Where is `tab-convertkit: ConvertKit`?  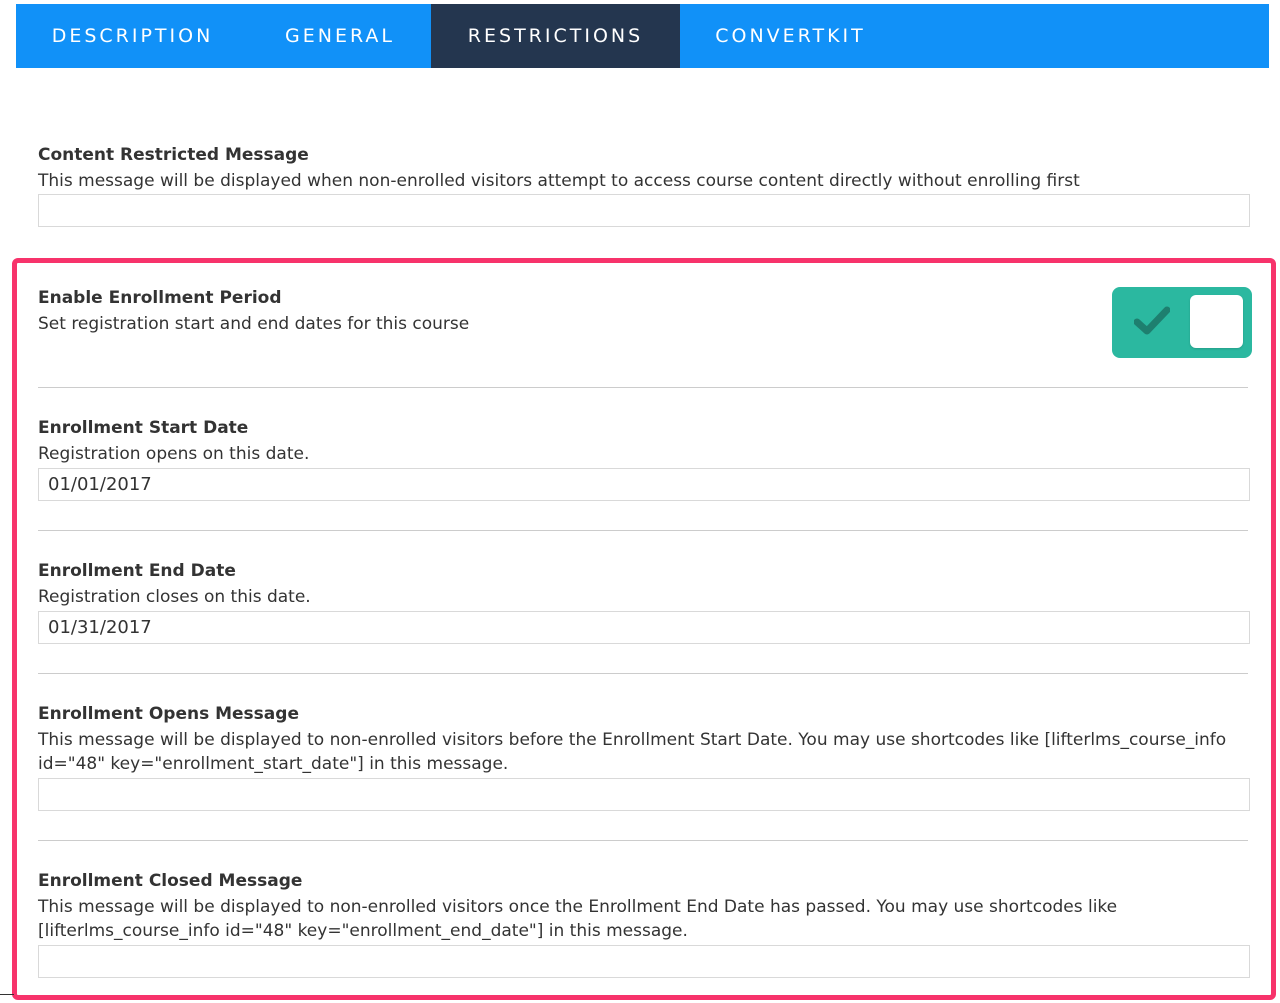 tab-convertkit: ConvertKit is located at coordinates (790, 36).